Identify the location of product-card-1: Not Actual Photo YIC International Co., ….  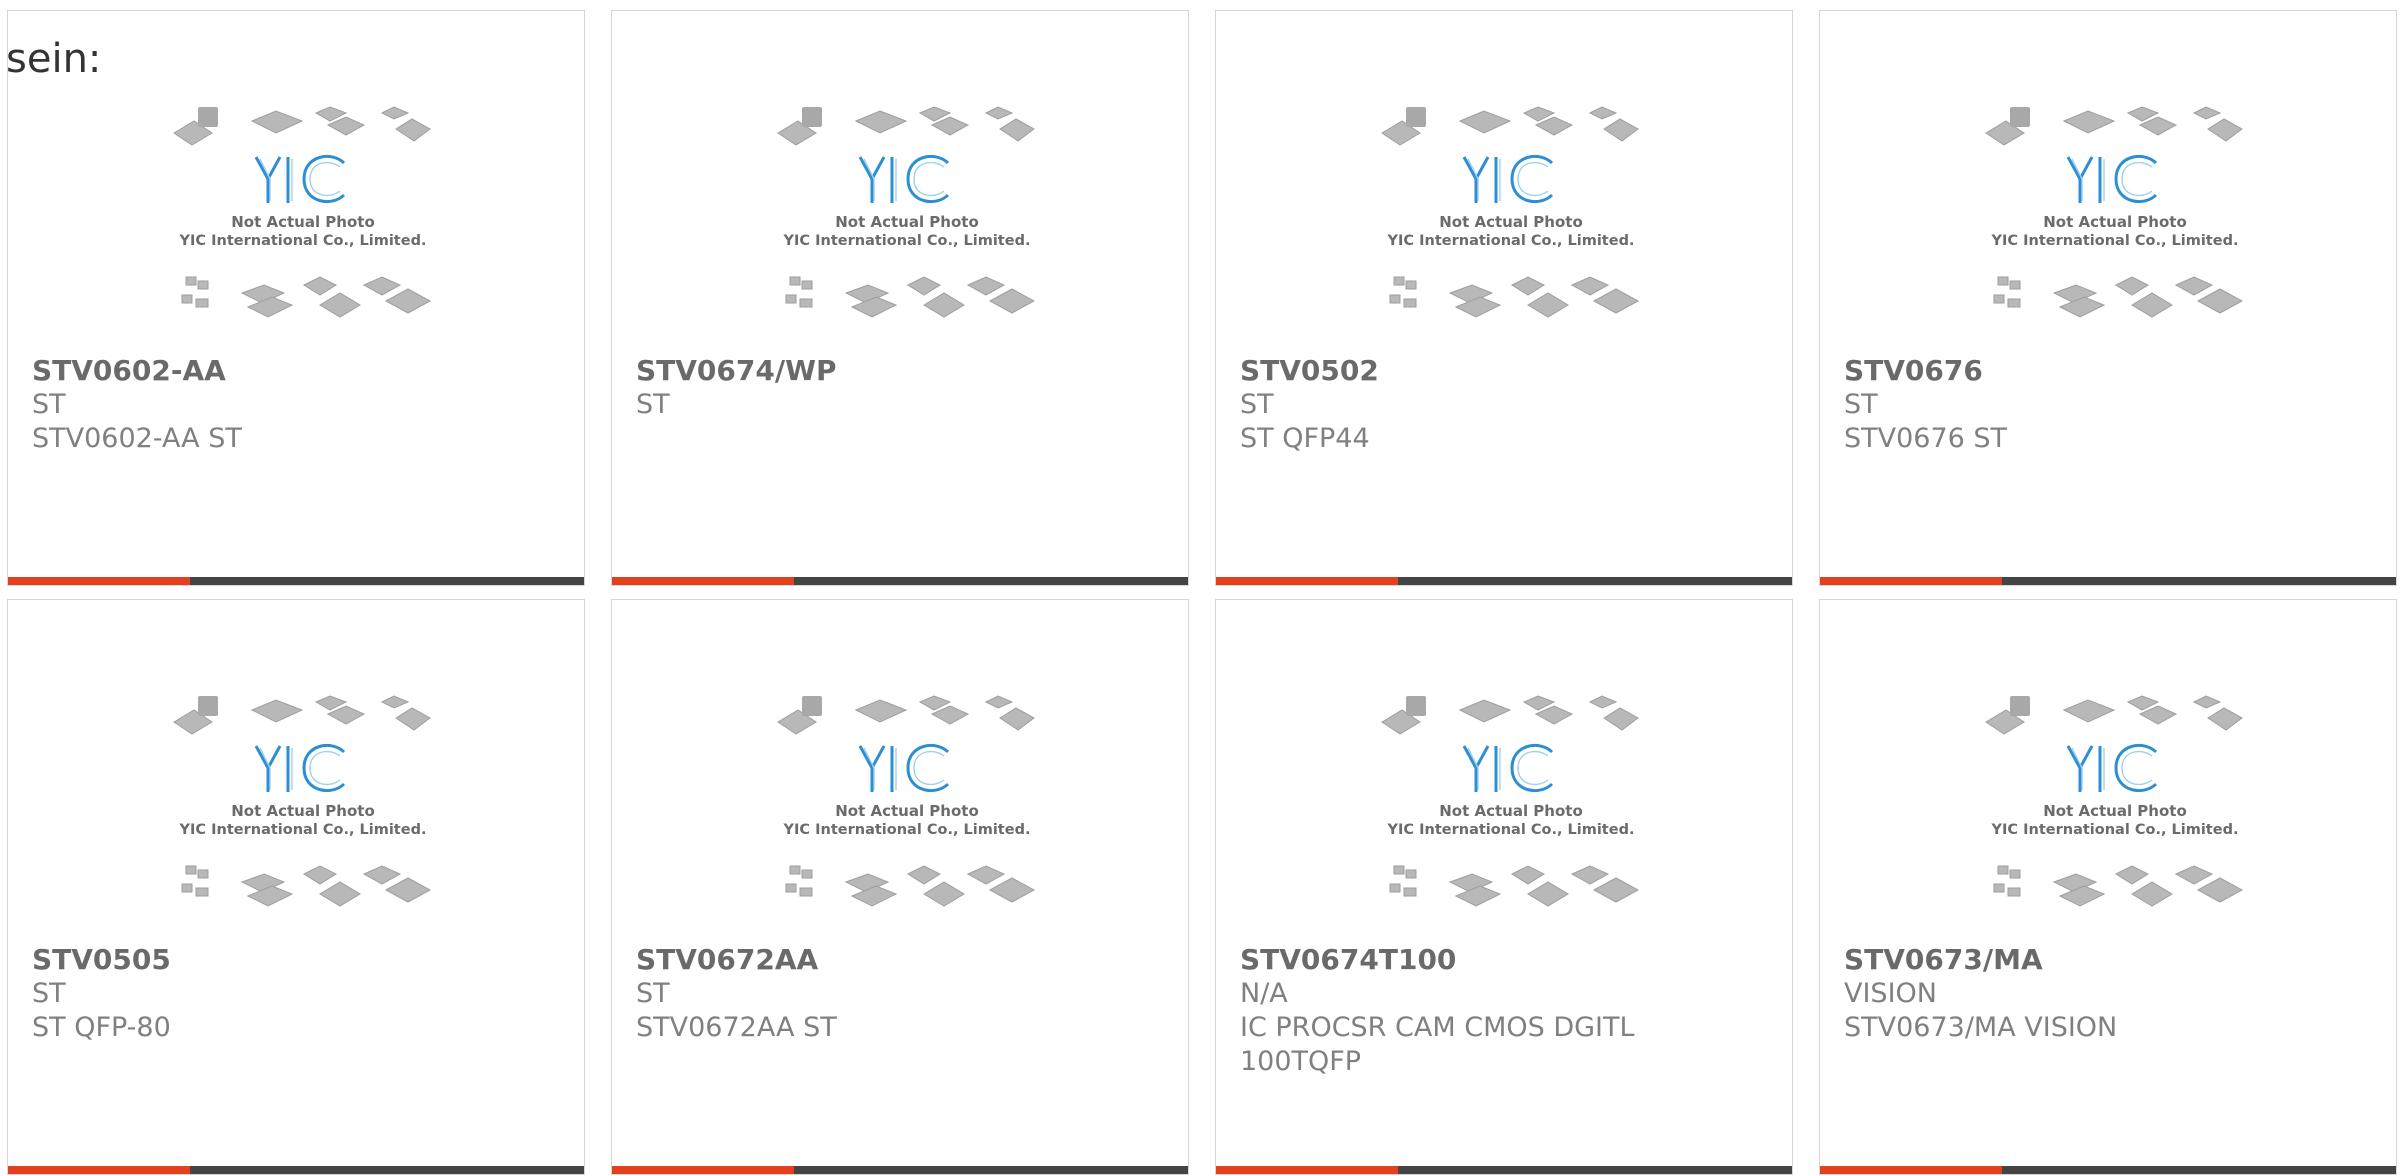
(296, 298).